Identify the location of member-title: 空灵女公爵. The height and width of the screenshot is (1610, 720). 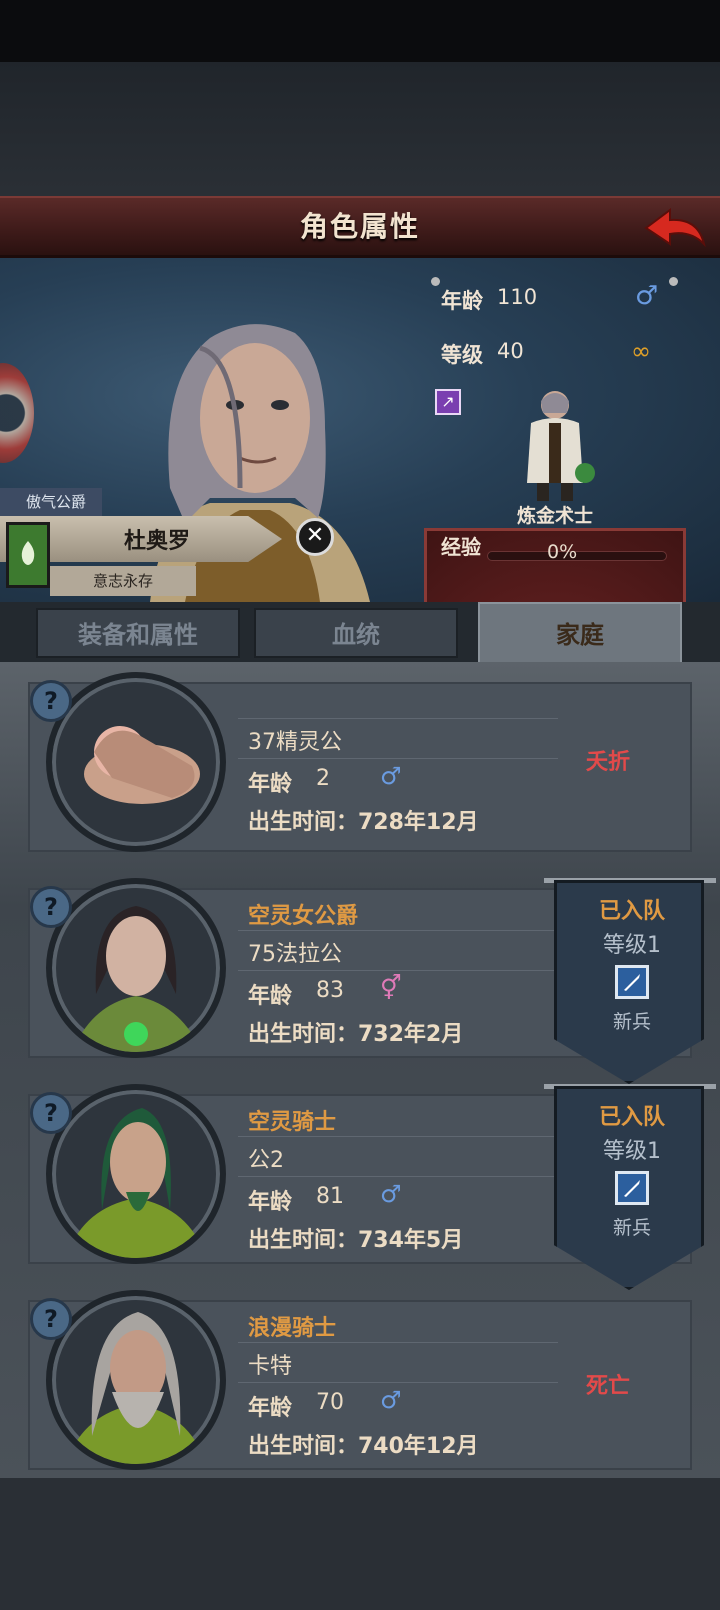
(303, 916).